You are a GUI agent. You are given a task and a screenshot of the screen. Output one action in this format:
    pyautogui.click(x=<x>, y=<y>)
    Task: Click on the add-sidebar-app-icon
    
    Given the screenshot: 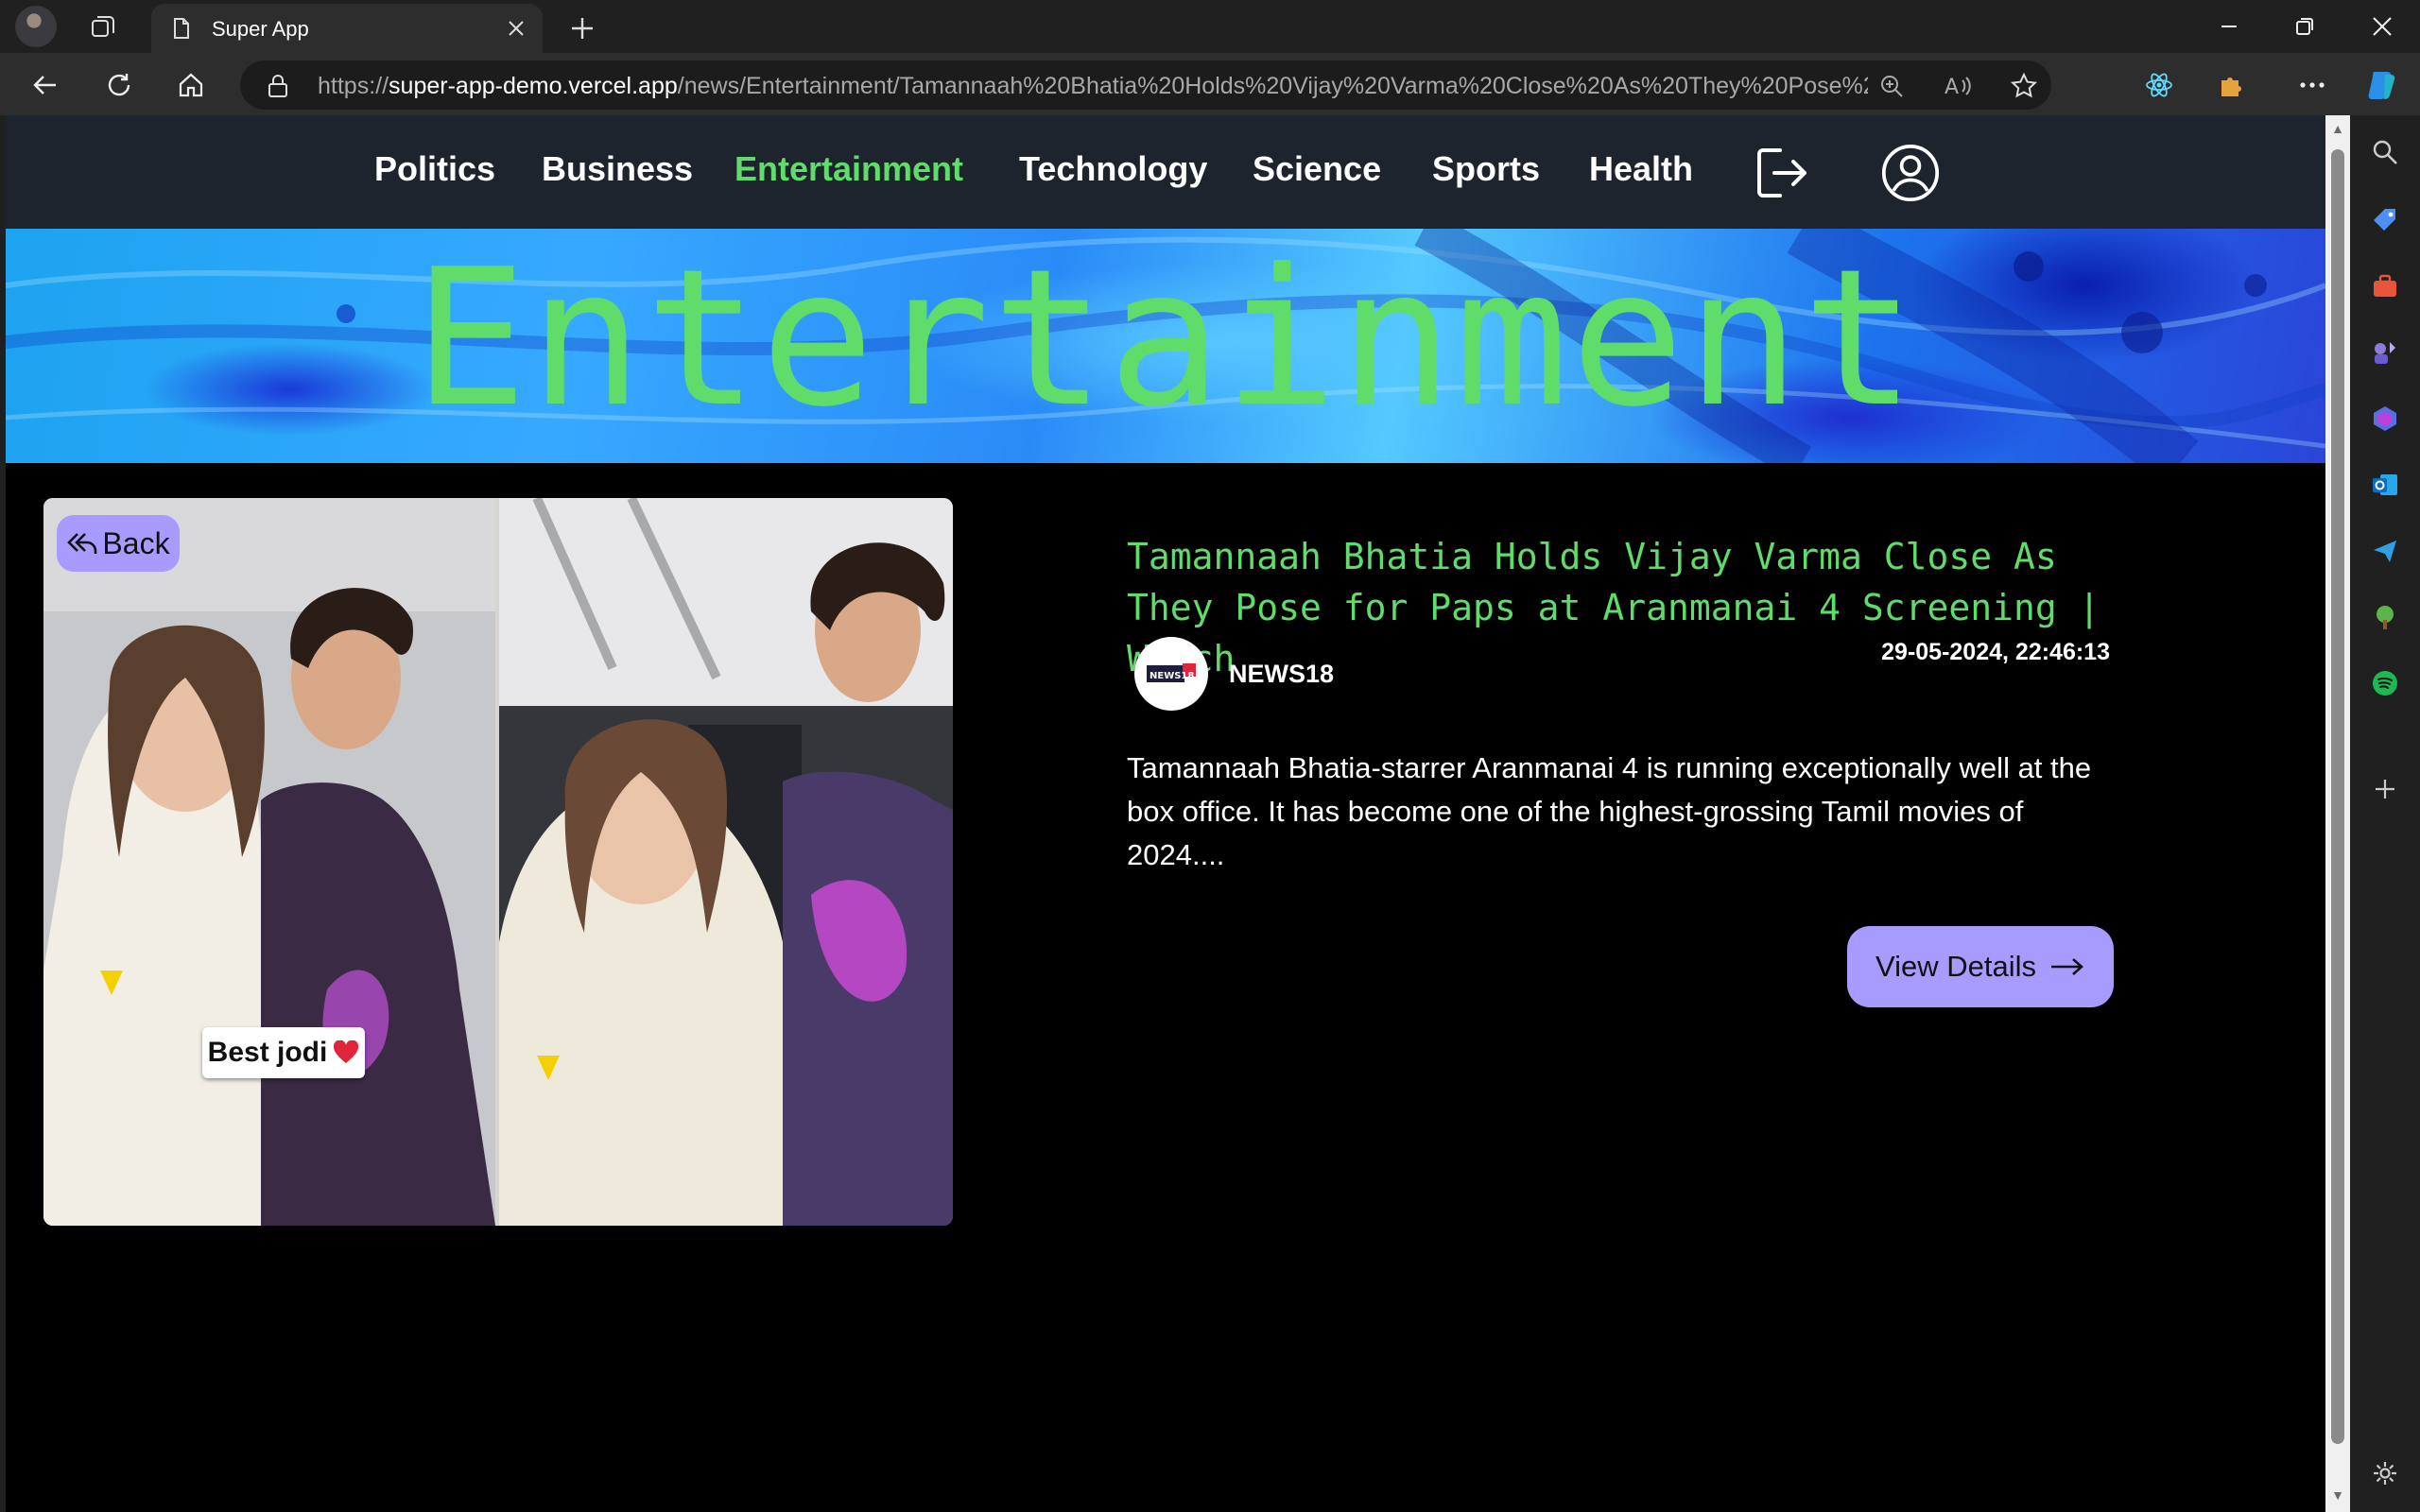 What is the action you would take?
    pyautogui.click(x=2385, y=789)
    